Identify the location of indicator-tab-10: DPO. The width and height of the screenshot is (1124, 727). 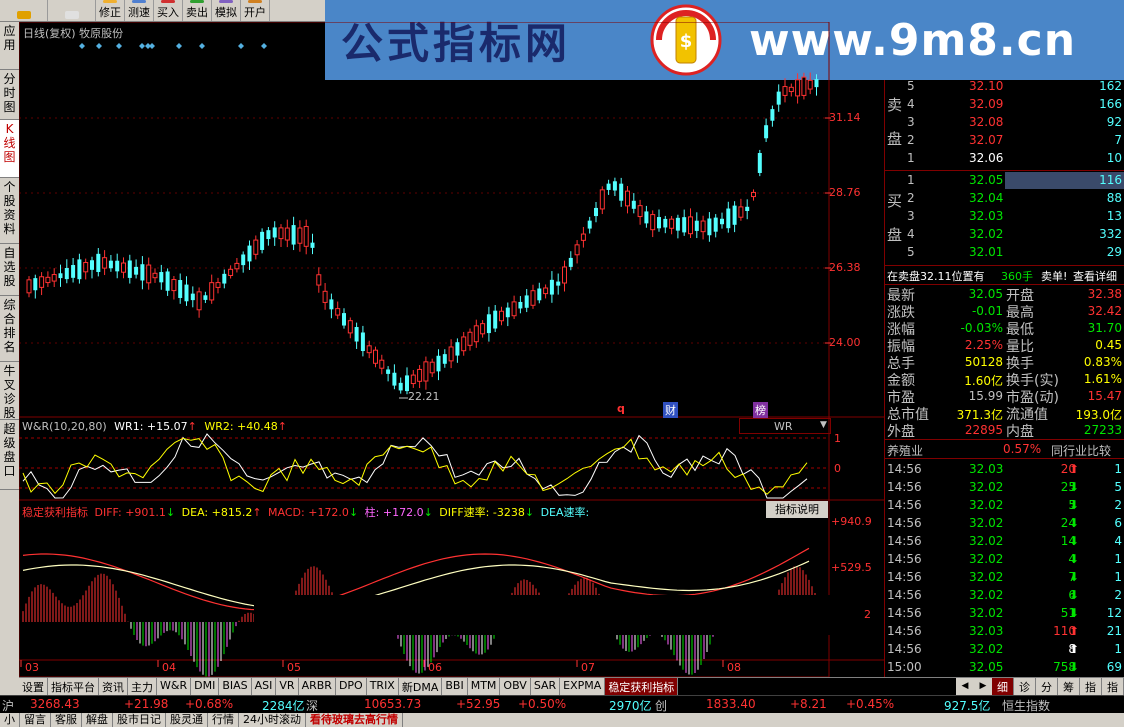
(351, 686).